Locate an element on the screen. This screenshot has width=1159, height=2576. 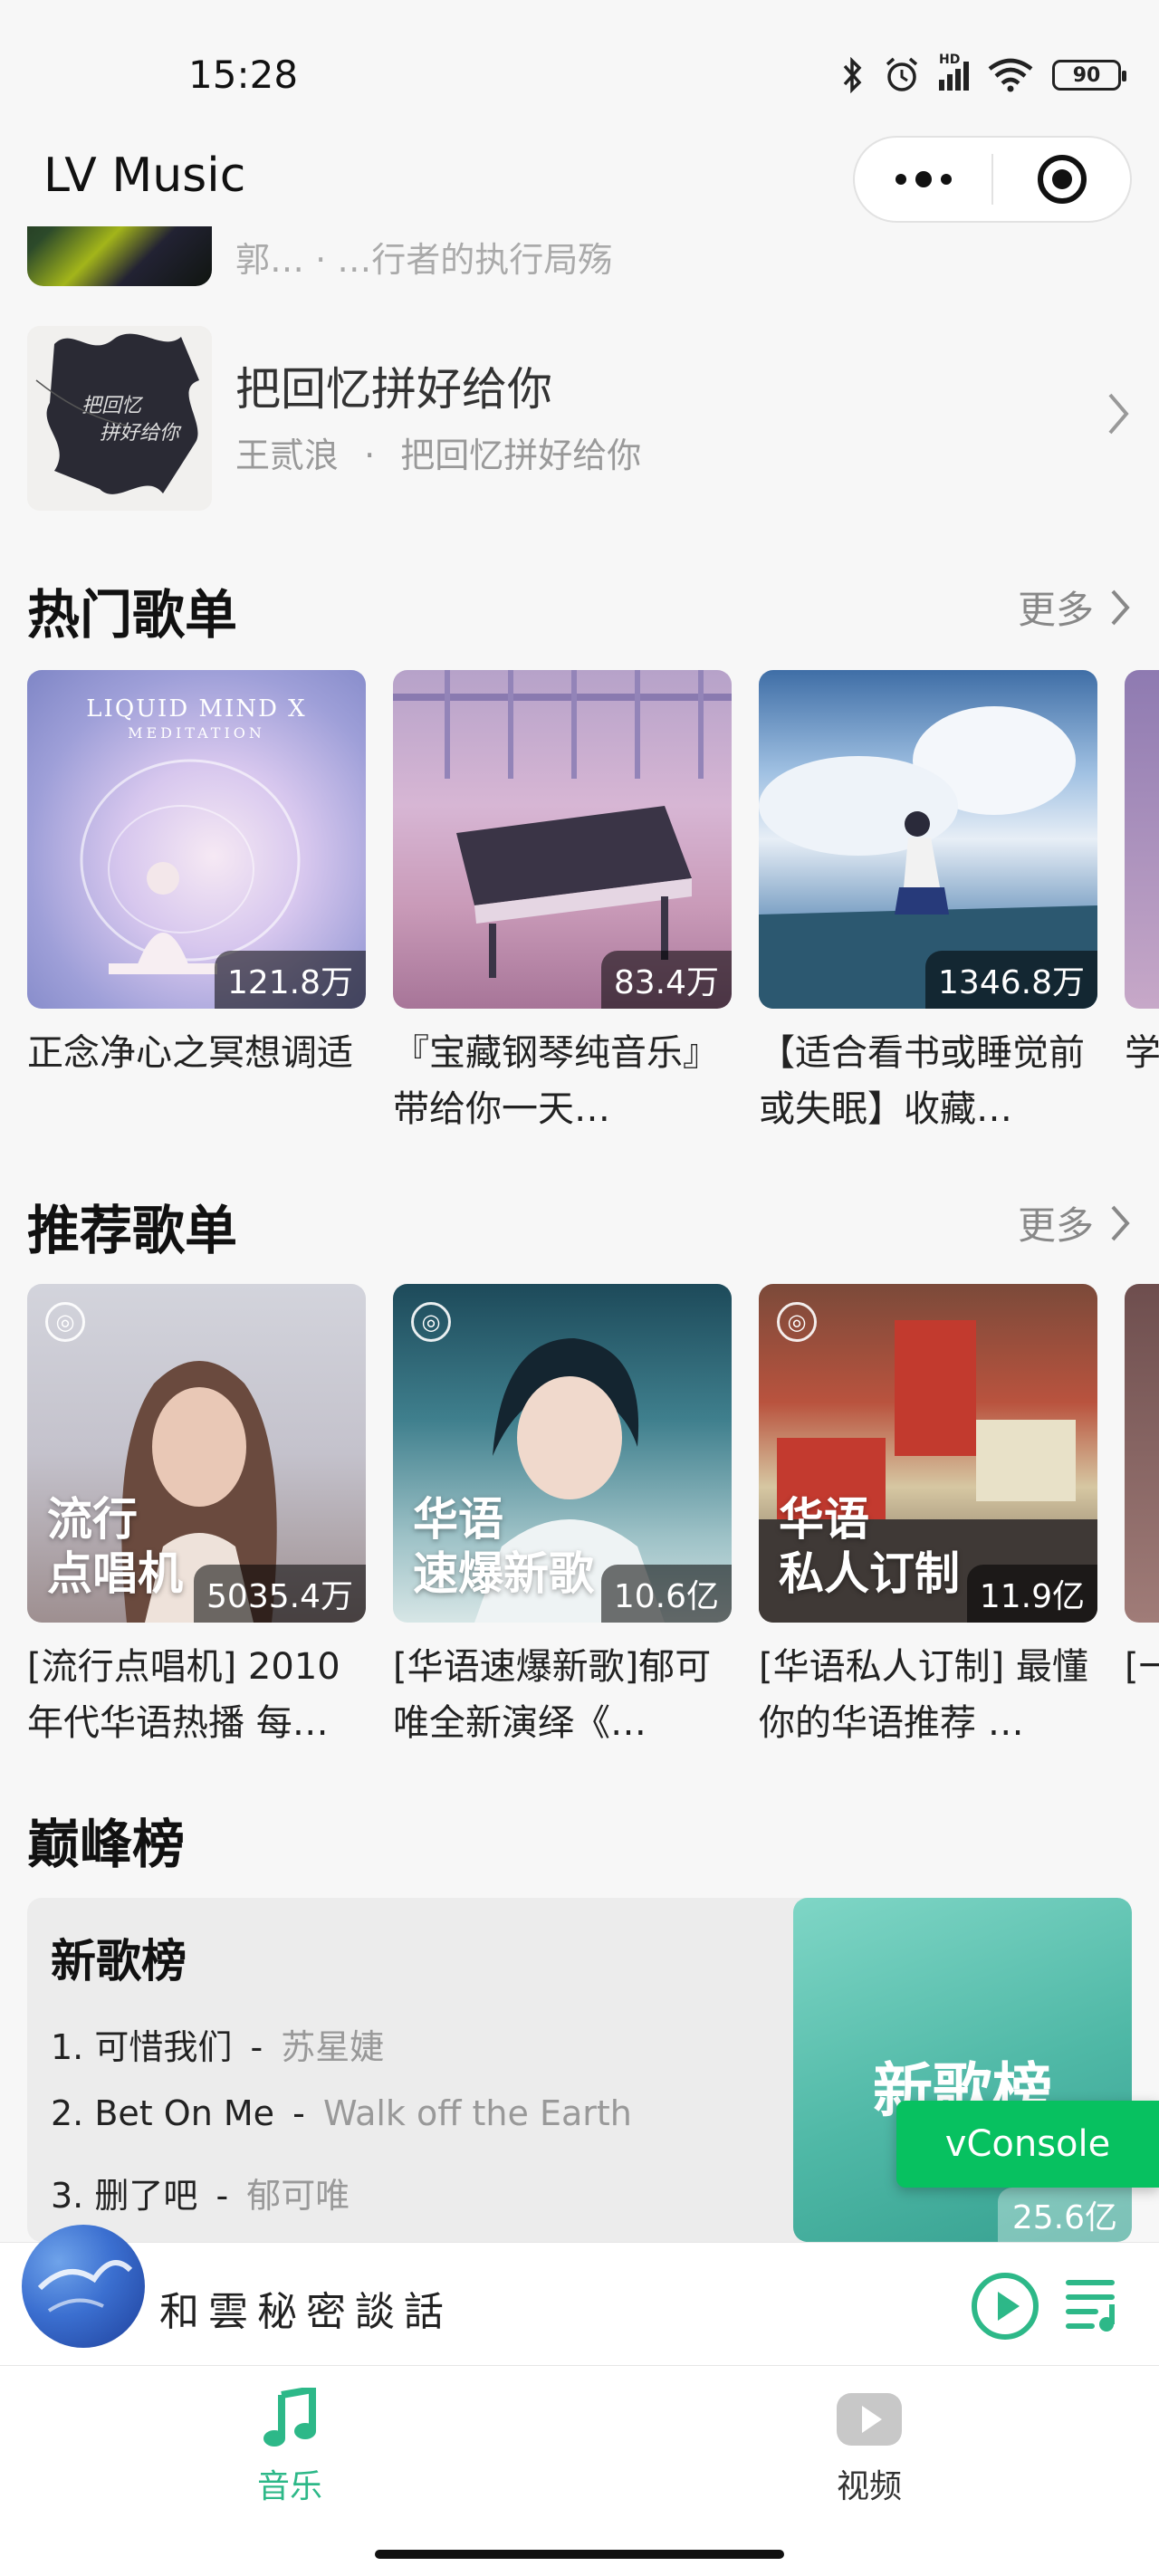
tab-label: 音乐 is located at coordinates (289, 2486).